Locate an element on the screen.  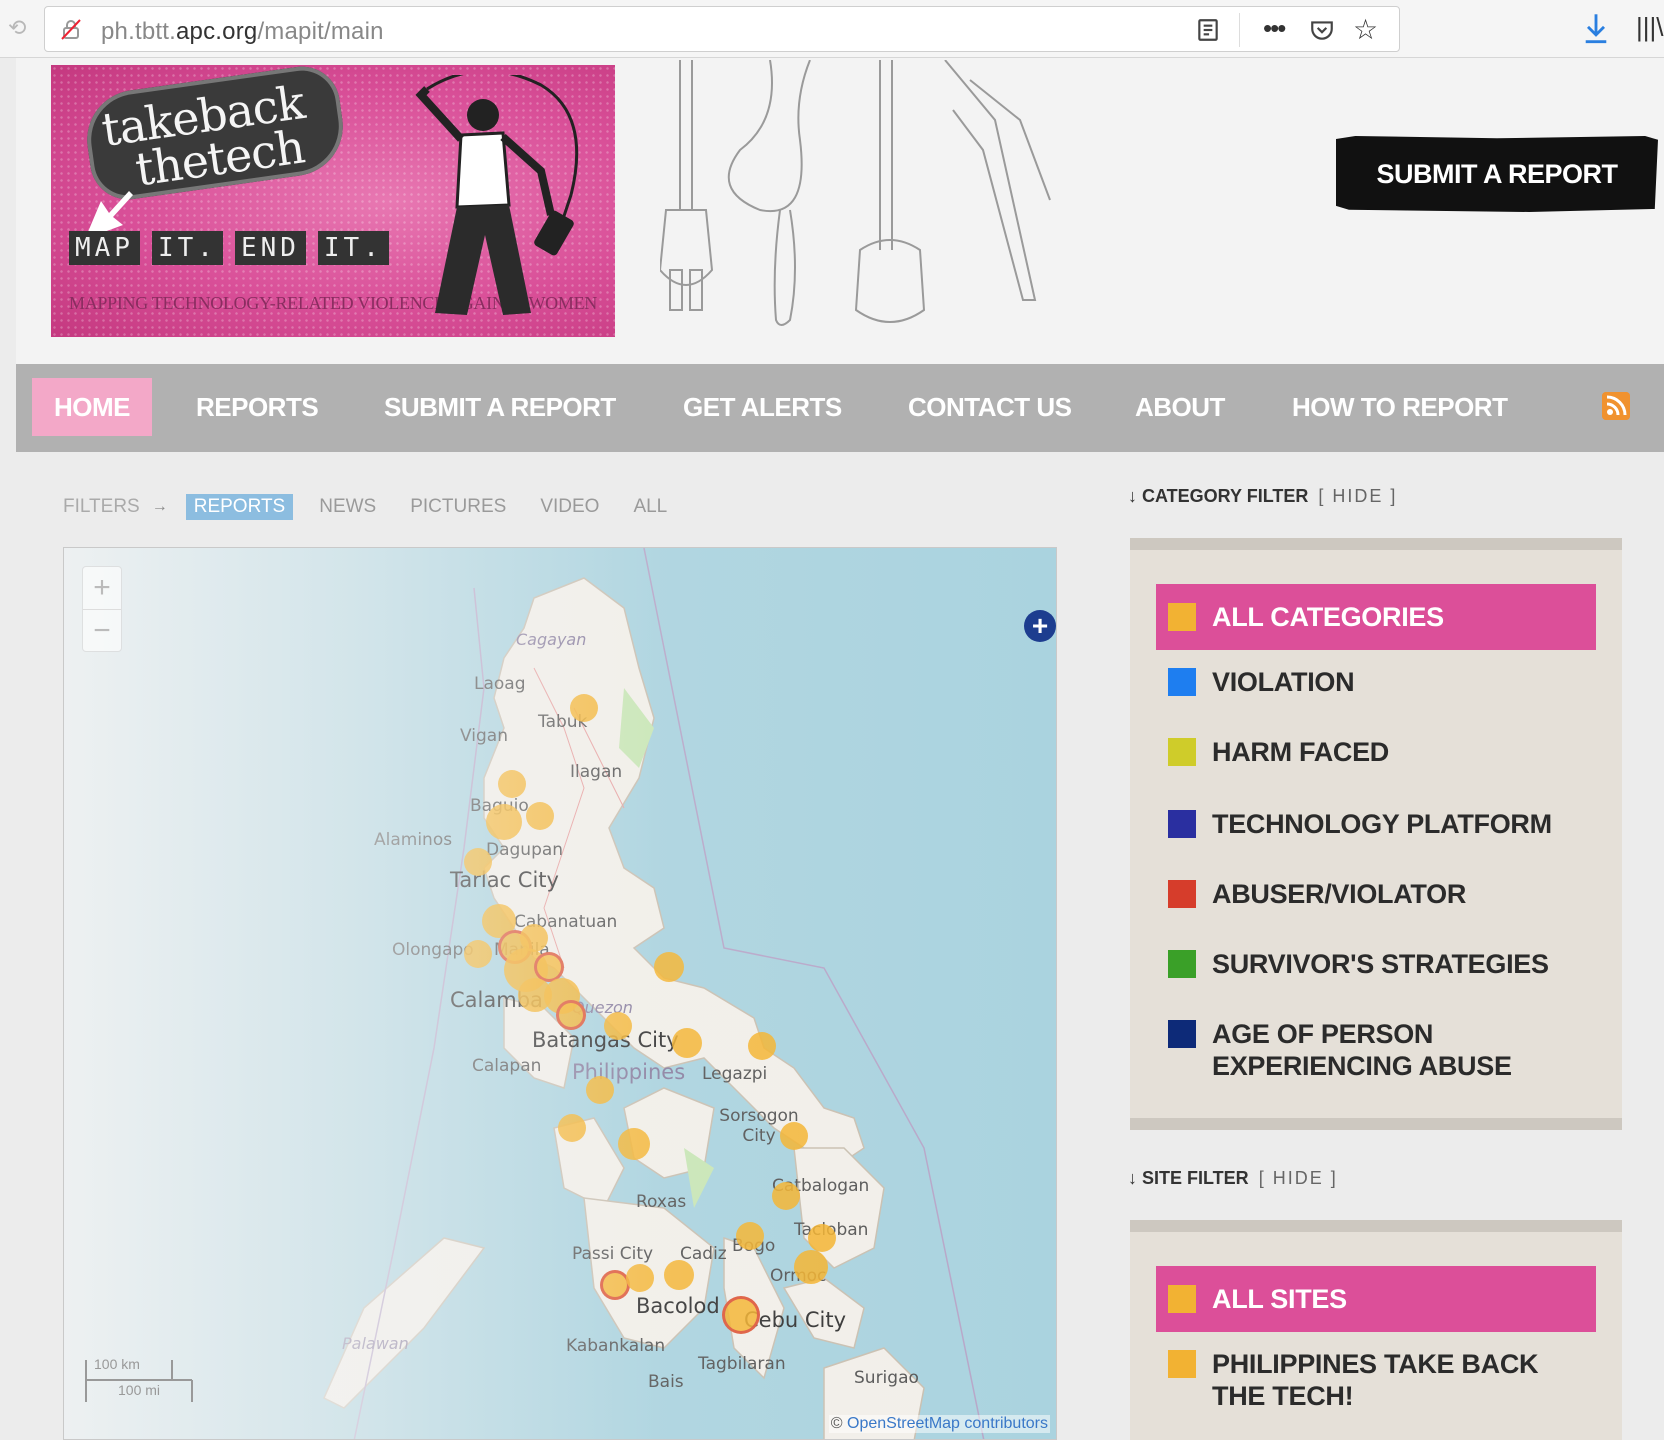
url-separator is located at coordinates (1239, 30).